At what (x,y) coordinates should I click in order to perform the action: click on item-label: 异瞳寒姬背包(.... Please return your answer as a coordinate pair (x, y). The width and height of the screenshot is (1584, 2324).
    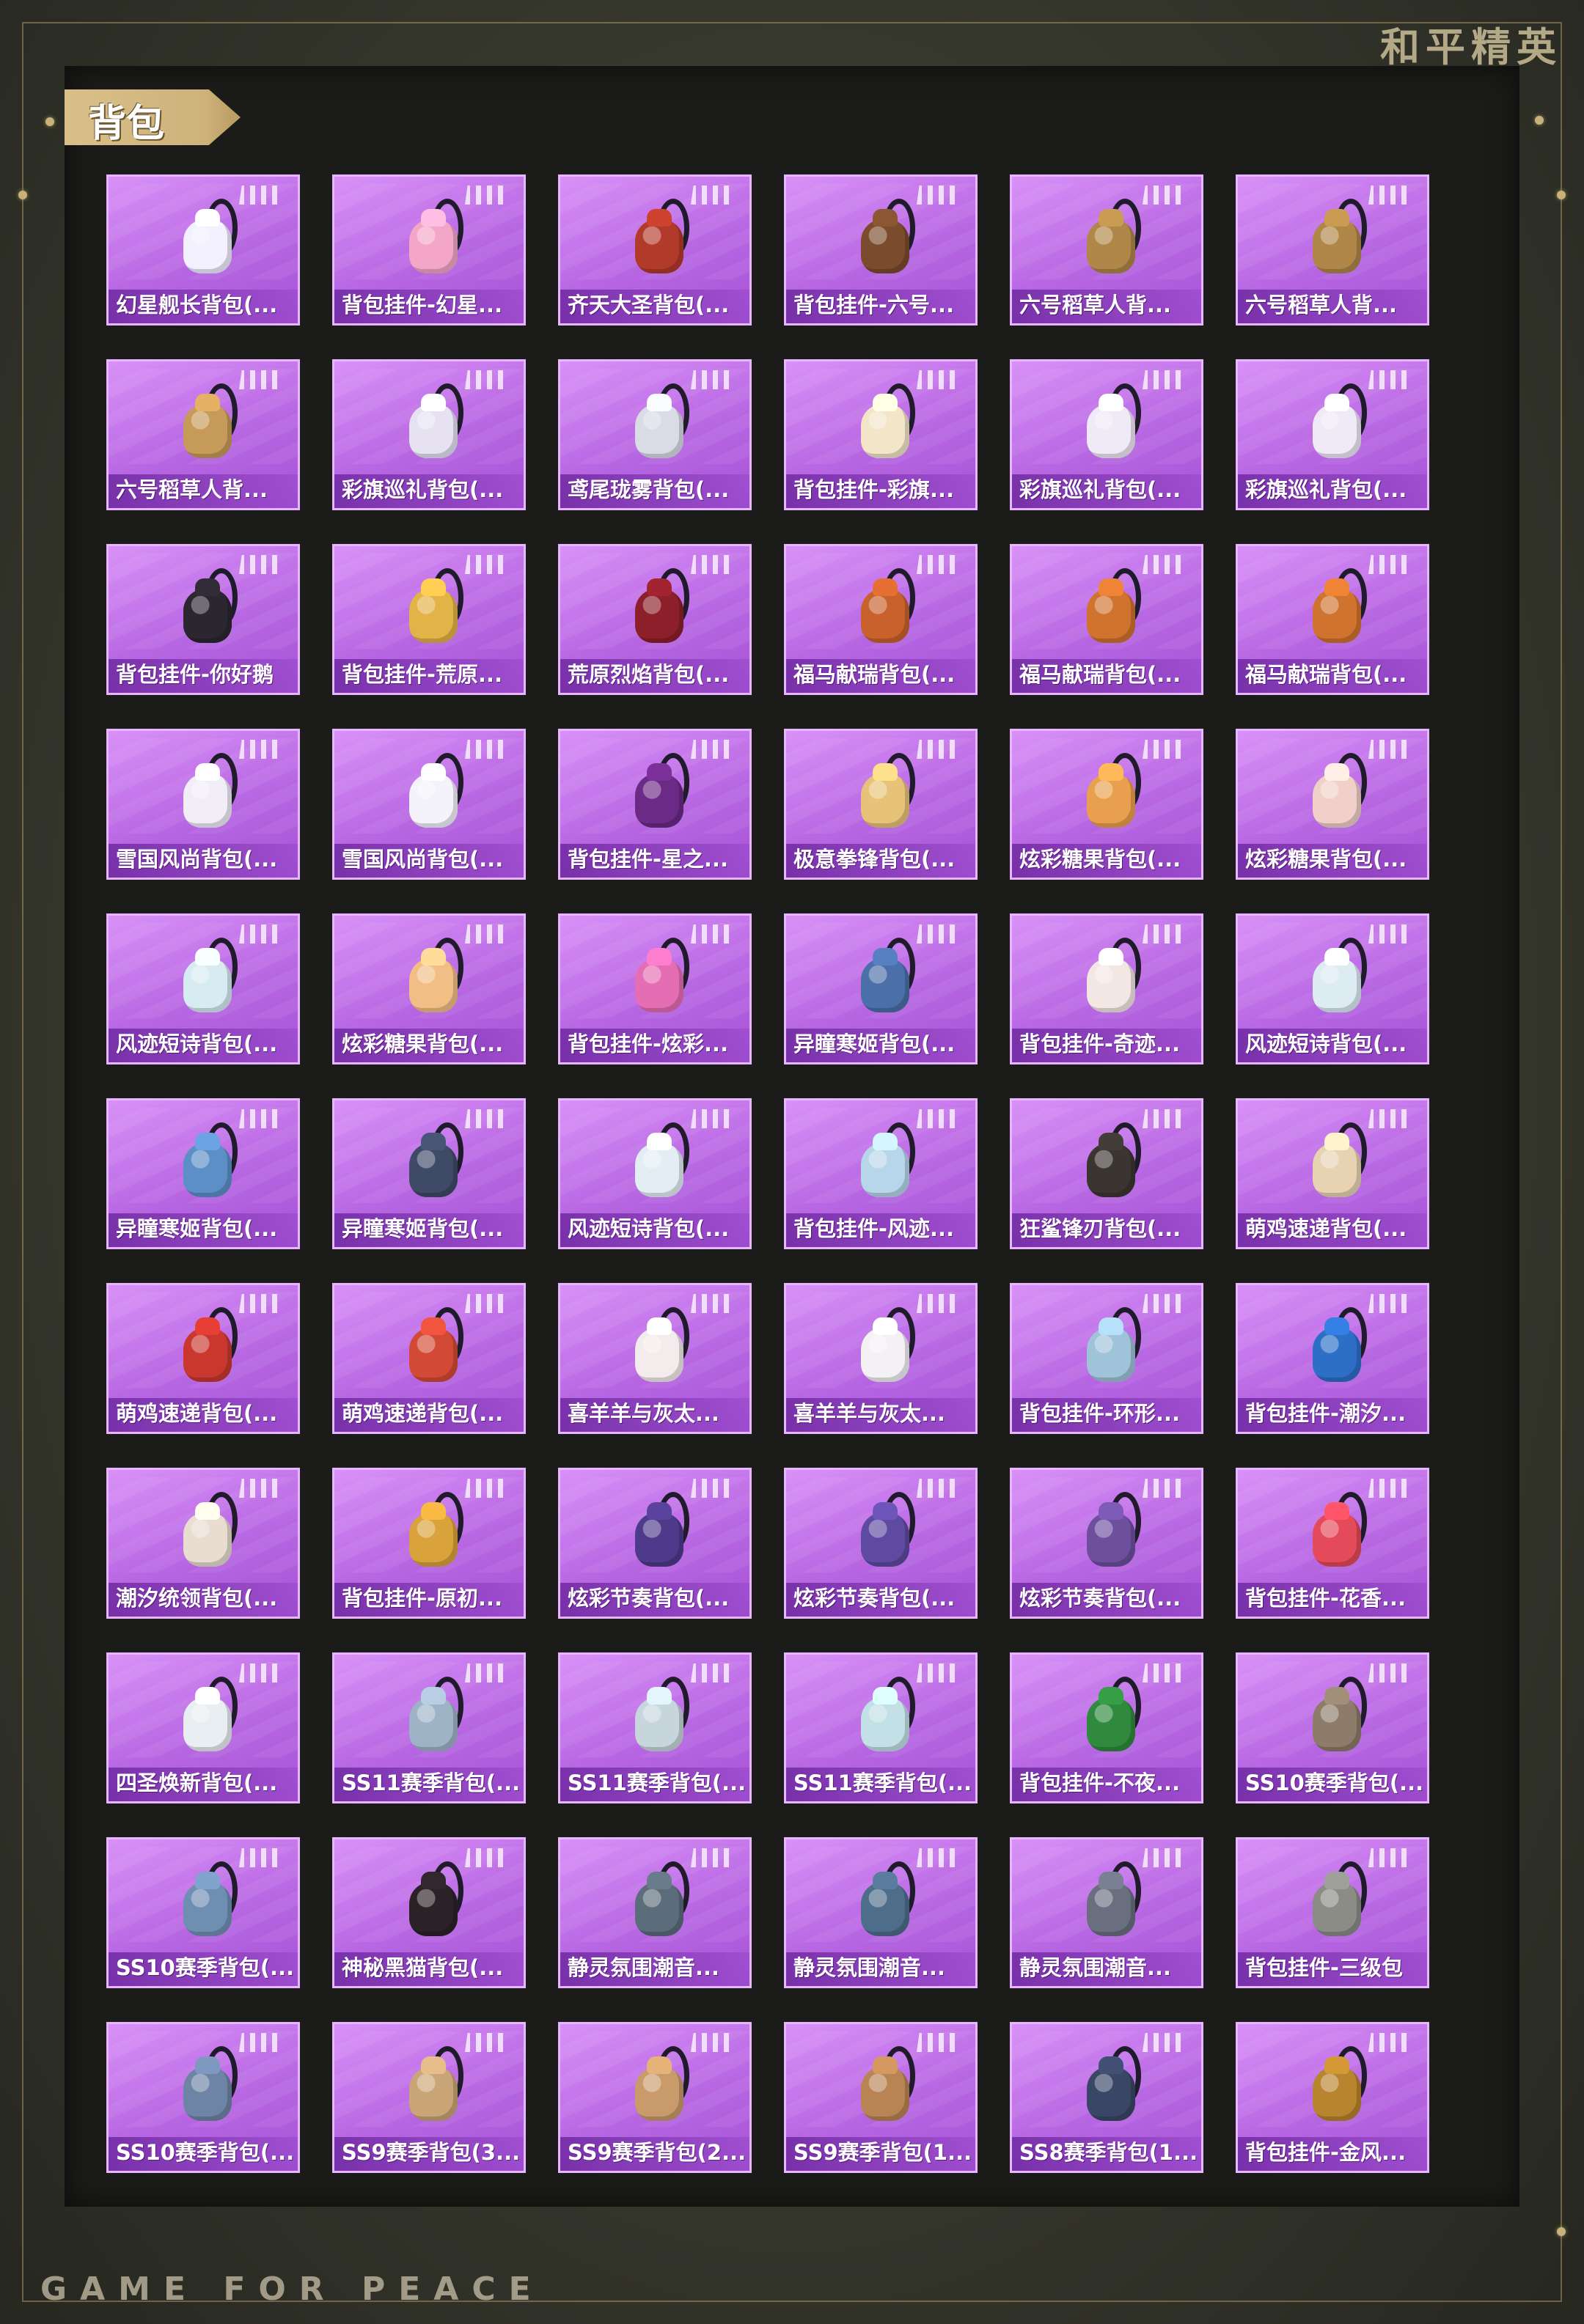
    Looking at the image, I should click on (197, 1228).